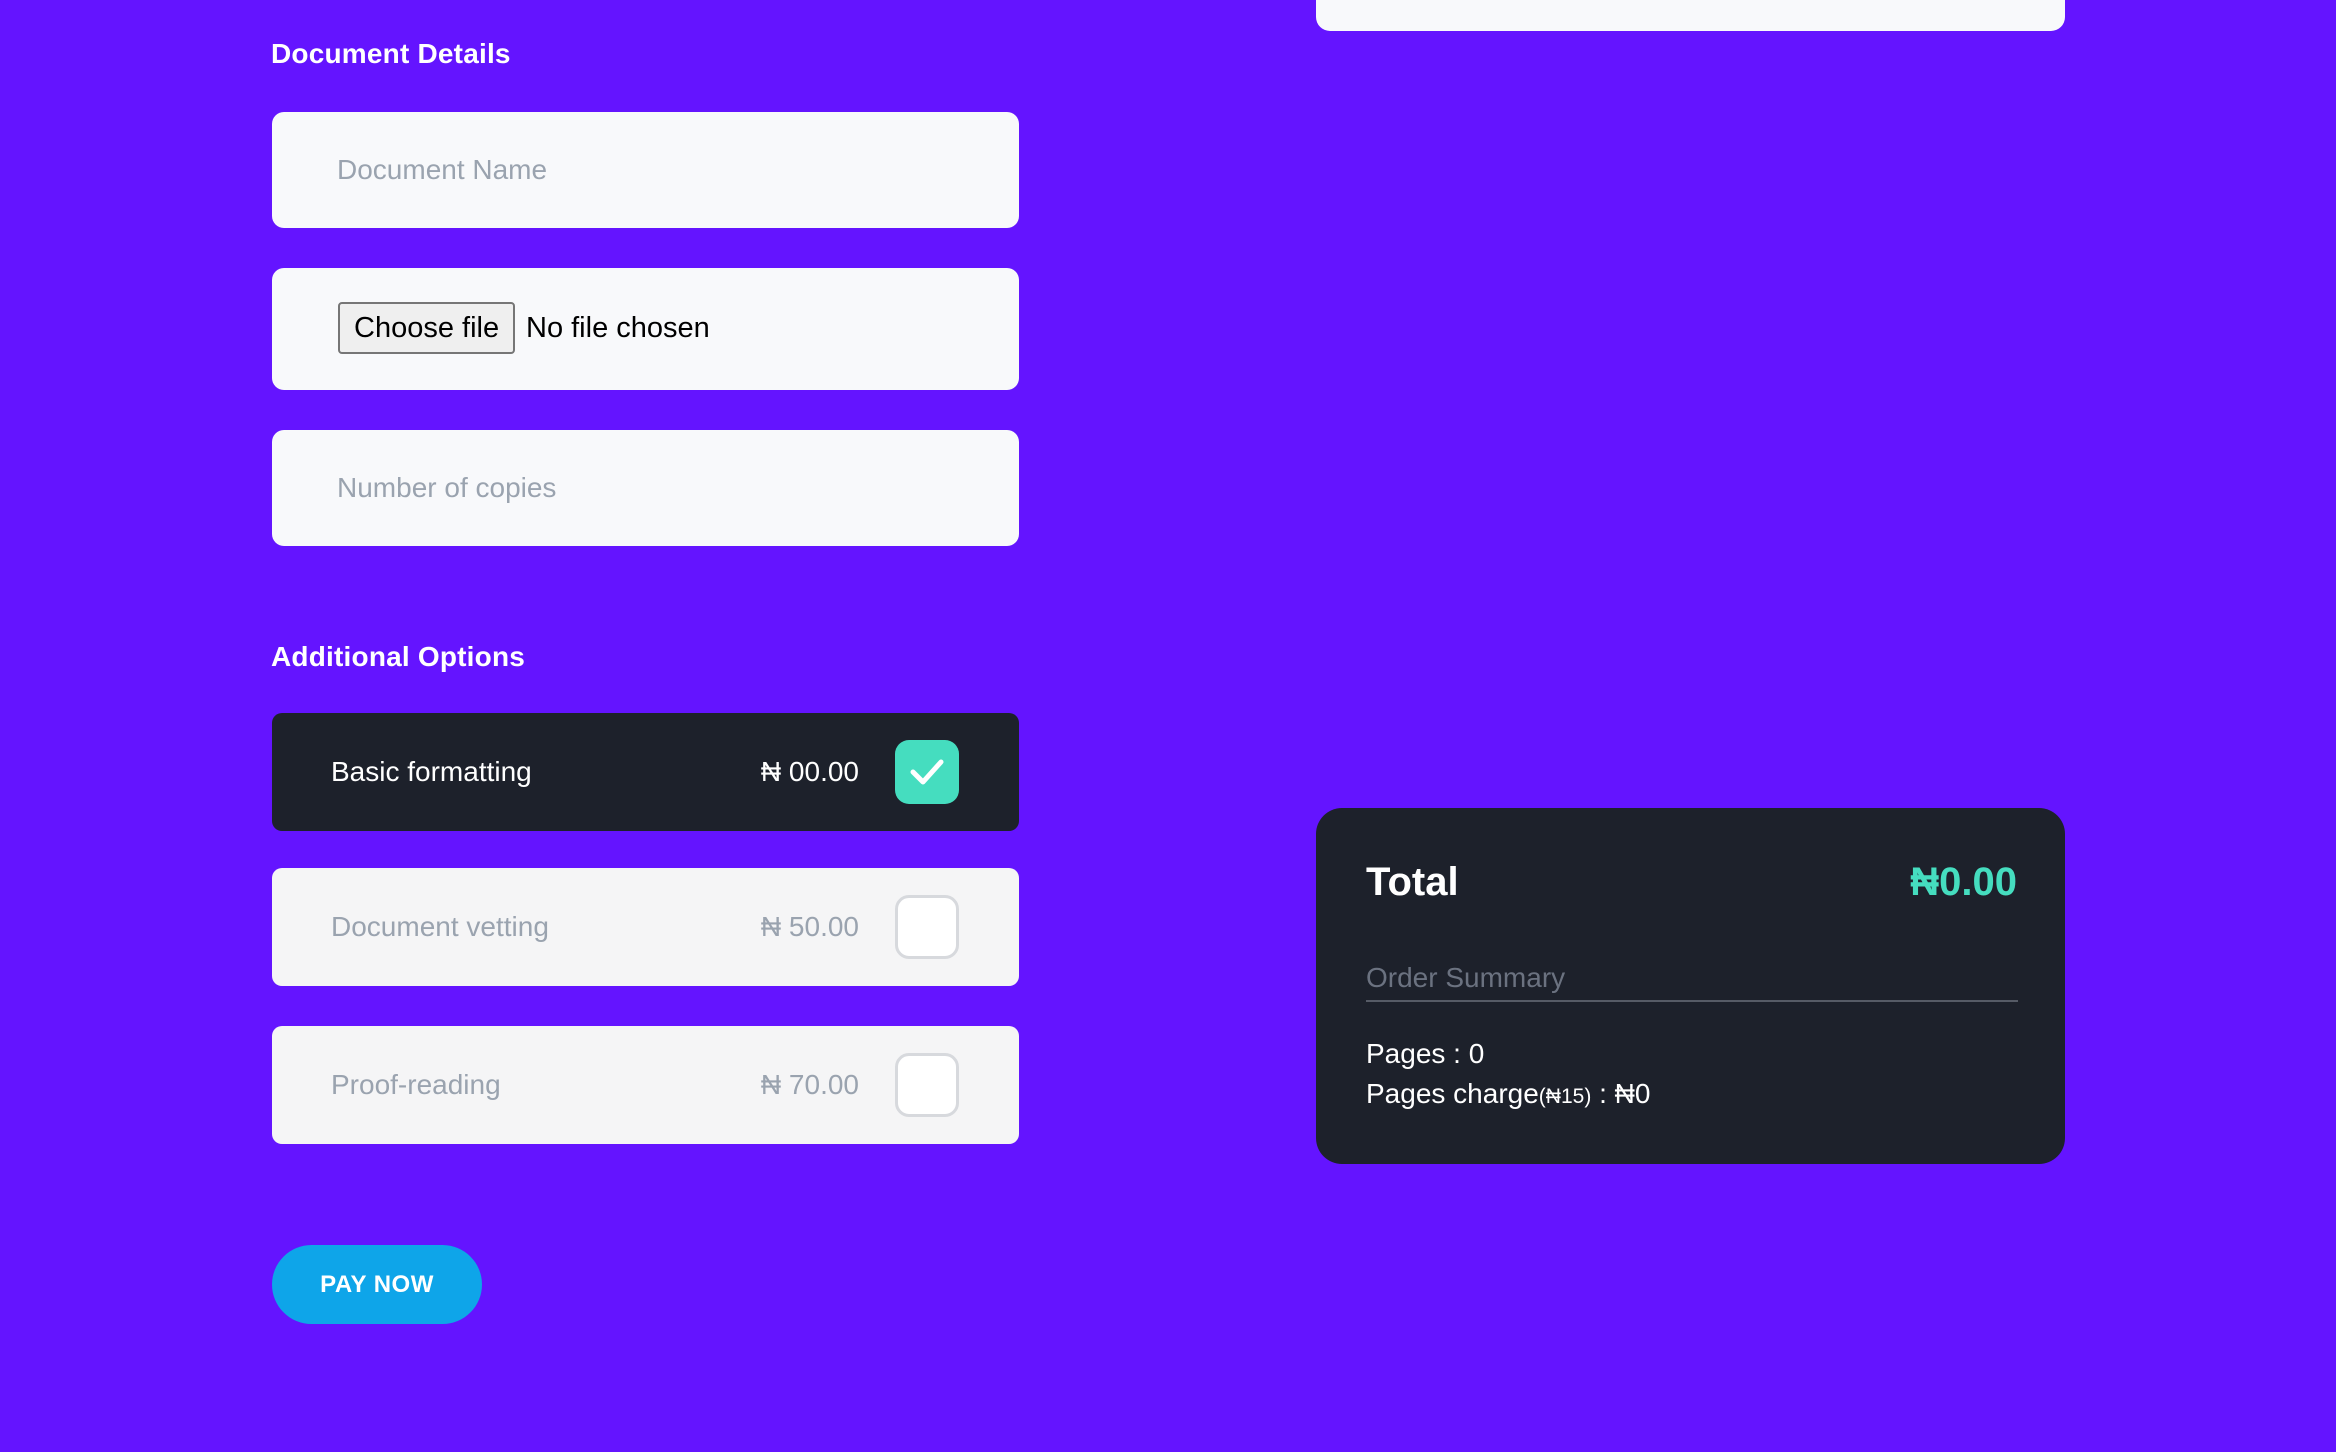 Image resolution: width=2336 pixels, height=1454 pixels. Describe the element at coordinates (1632, 1093) in the screenshot. I see `pages-charge-value: ₦0` at that location.